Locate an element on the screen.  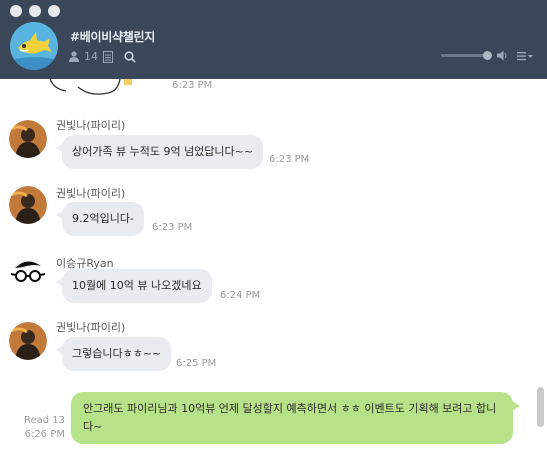
document-icon is located at coordinates (108, 56).